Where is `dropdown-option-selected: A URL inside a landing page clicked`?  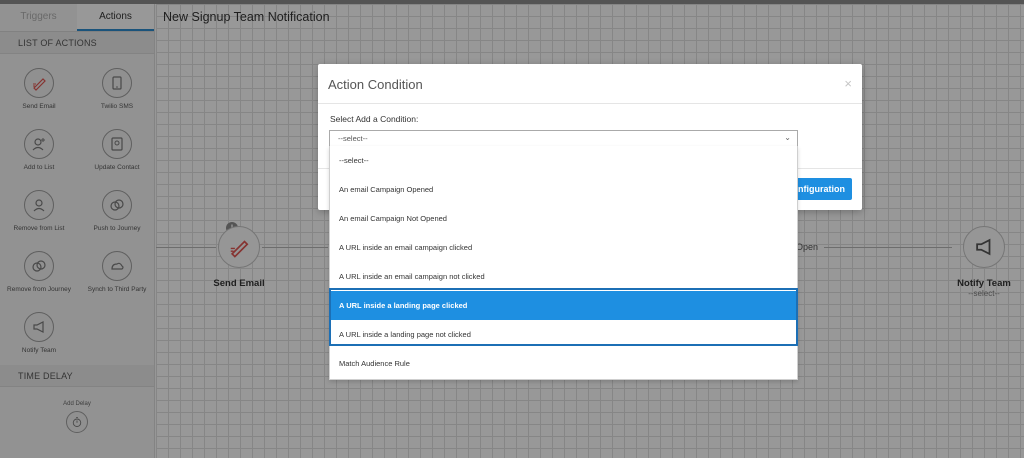
dropdown-option-selected: A URL inside a landing page clicked is located at coordinates (563, 305).